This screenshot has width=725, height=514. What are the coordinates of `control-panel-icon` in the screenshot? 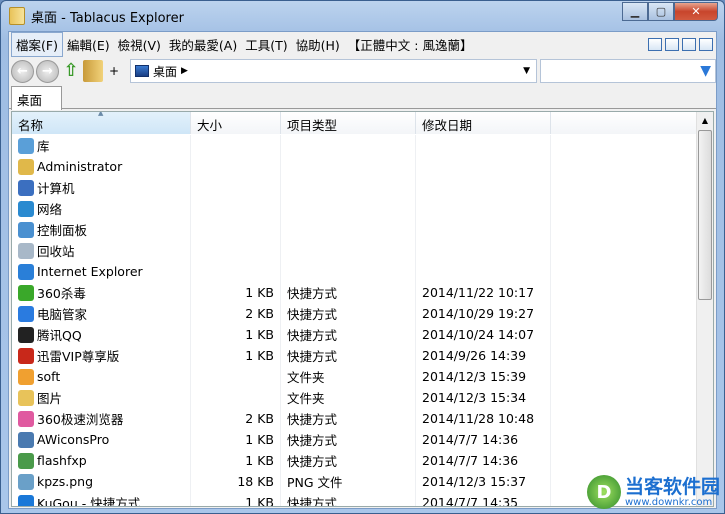 It's located at (26, 229).